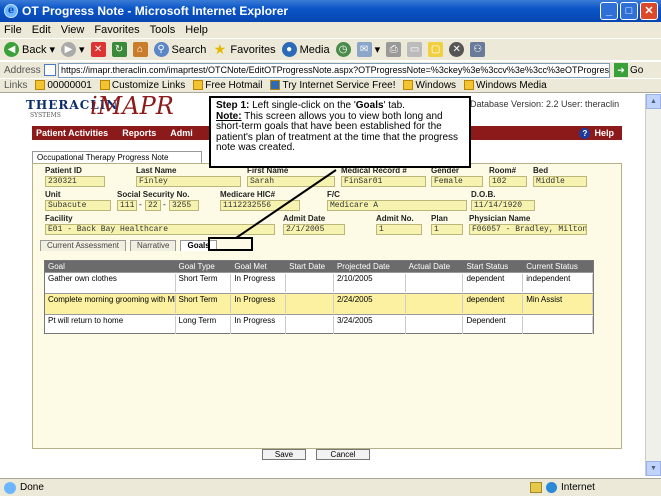 Image resolution: width=661 pixels, height=496 pixels. Describe the element at coordinates (13, 30) in the screenshot. I see `menu-file: File` at that location.